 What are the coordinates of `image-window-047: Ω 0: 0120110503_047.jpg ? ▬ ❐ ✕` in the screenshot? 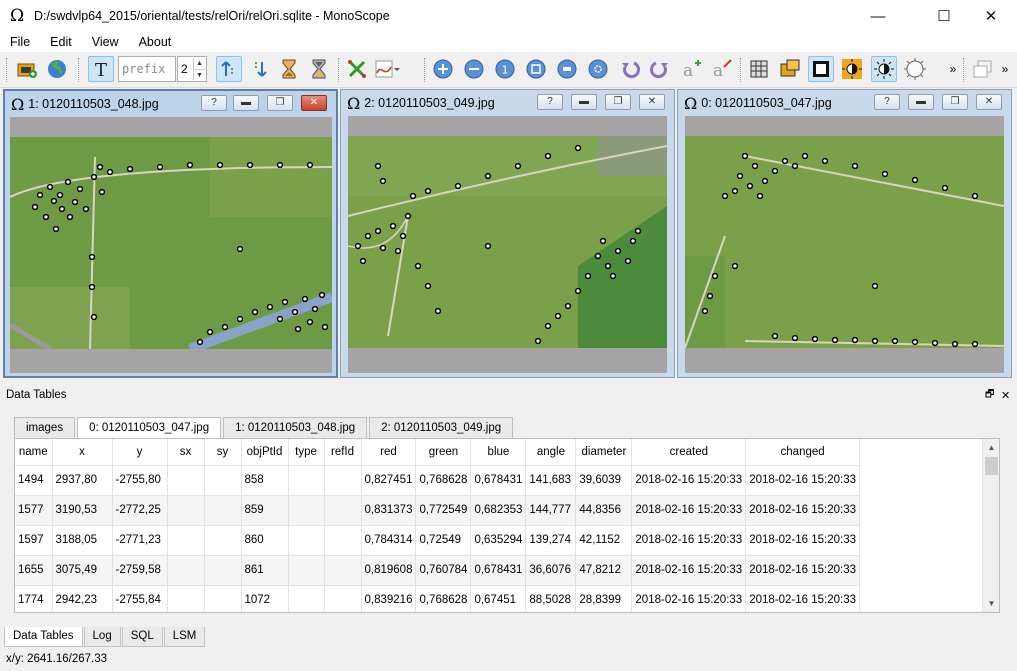 It's located at (844, 233).